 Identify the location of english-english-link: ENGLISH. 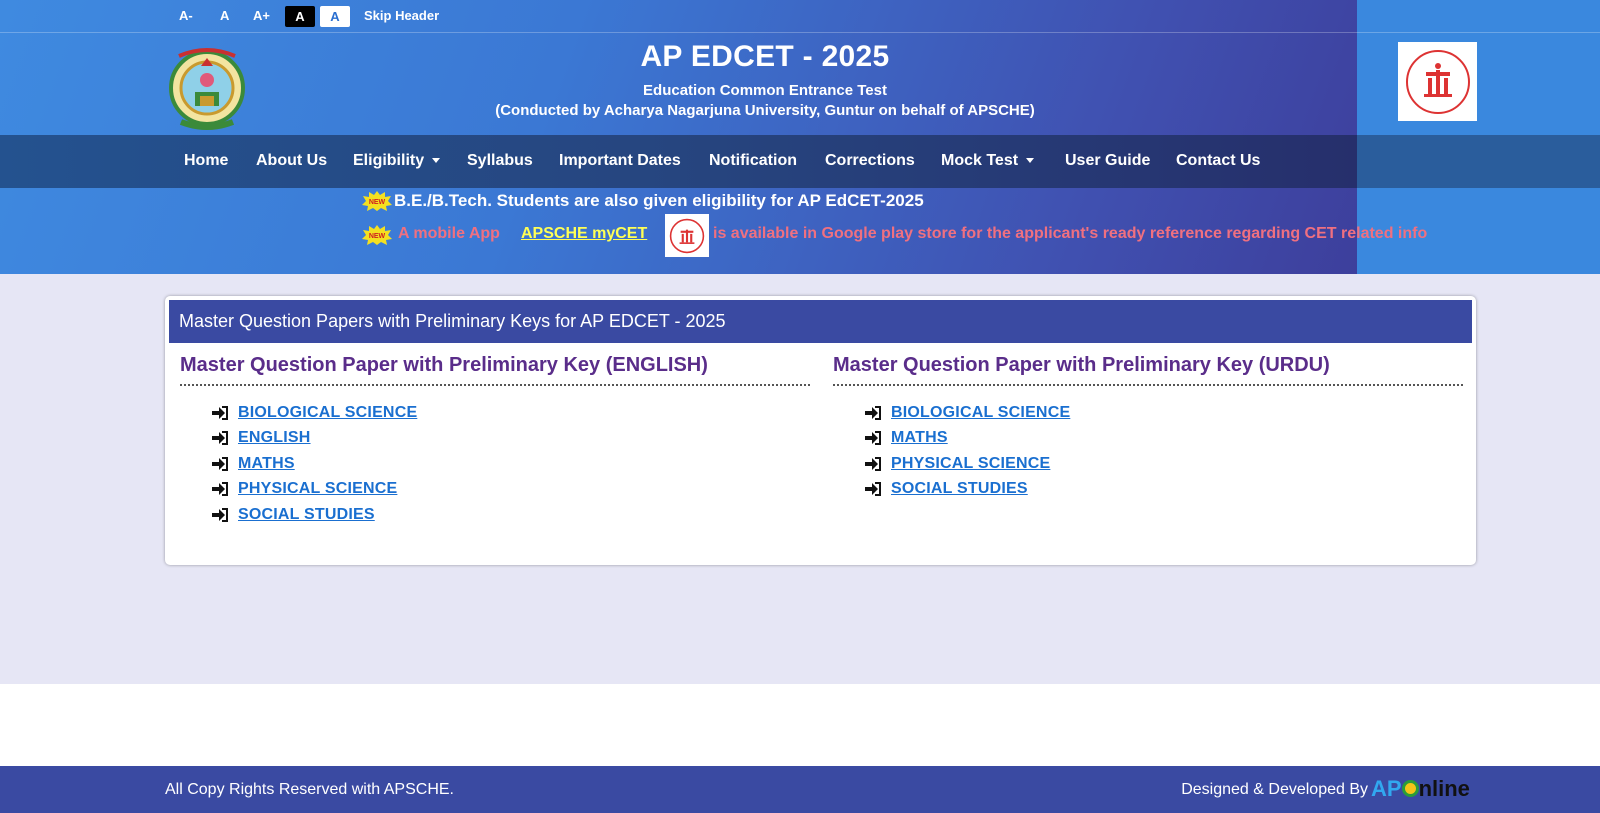
(274, 438).